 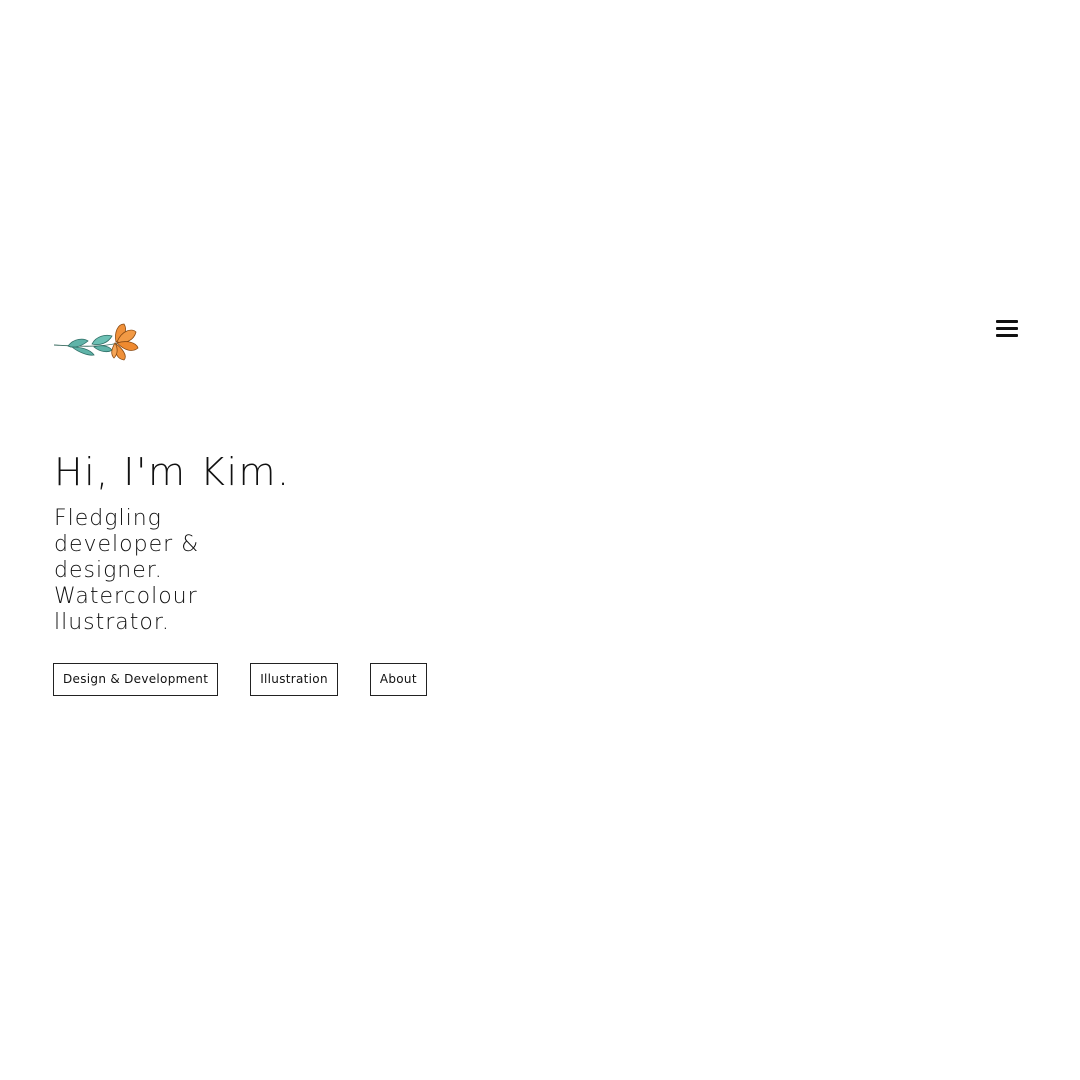 What do you see at coordinates (1007, 328) in the screenshot?
I see `menu-button` at bounding box center [1007, 328].